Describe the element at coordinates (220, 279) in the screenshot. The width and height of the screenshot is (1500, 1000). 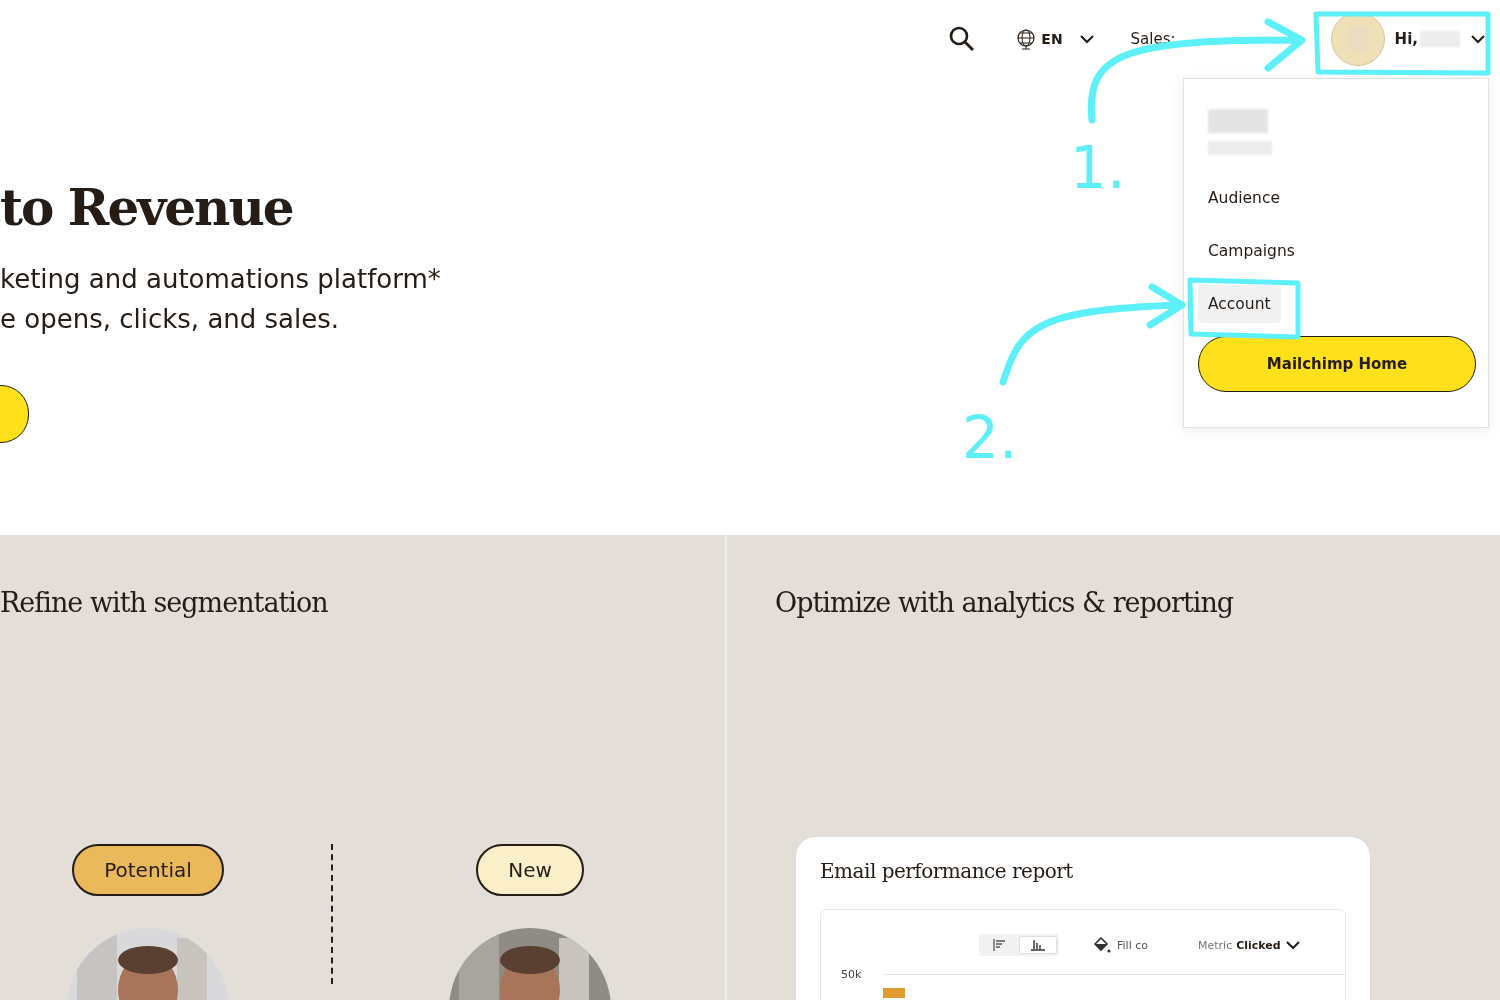
I see `hero-subtitle: keting and automations platform*` at that location.